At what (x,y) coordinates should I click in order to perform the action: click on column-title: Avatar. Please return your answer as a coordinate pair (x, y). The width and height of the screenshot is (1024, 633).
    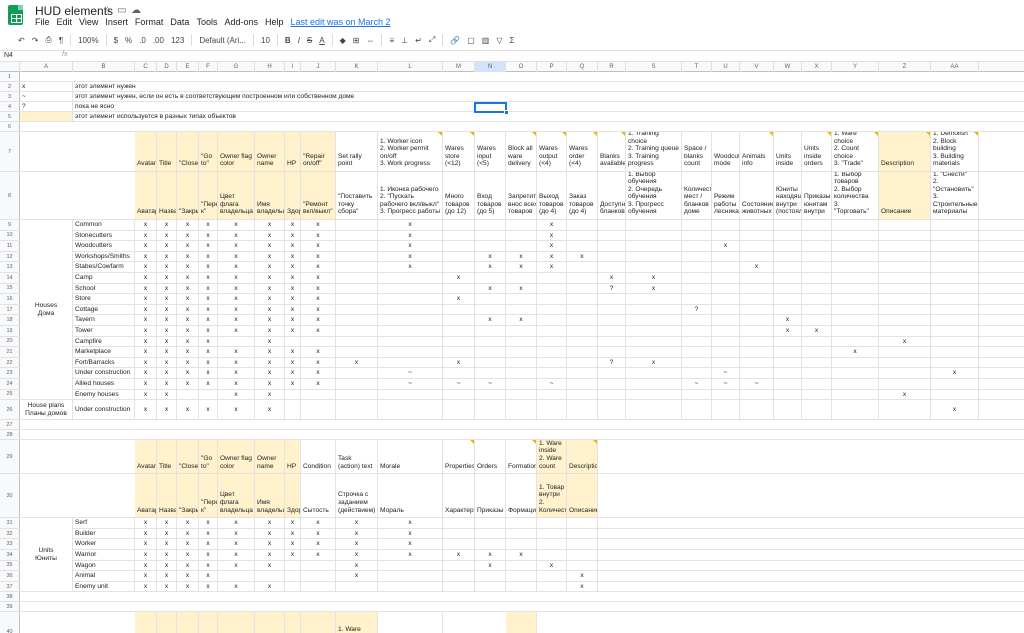
    Looking at the image, I should click on (146, 457).